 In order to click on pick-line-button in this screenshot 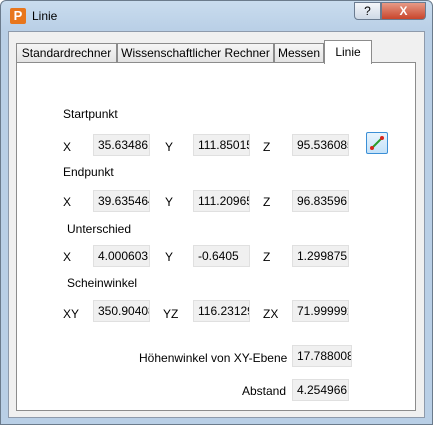, I will do `click(377, 143)`.